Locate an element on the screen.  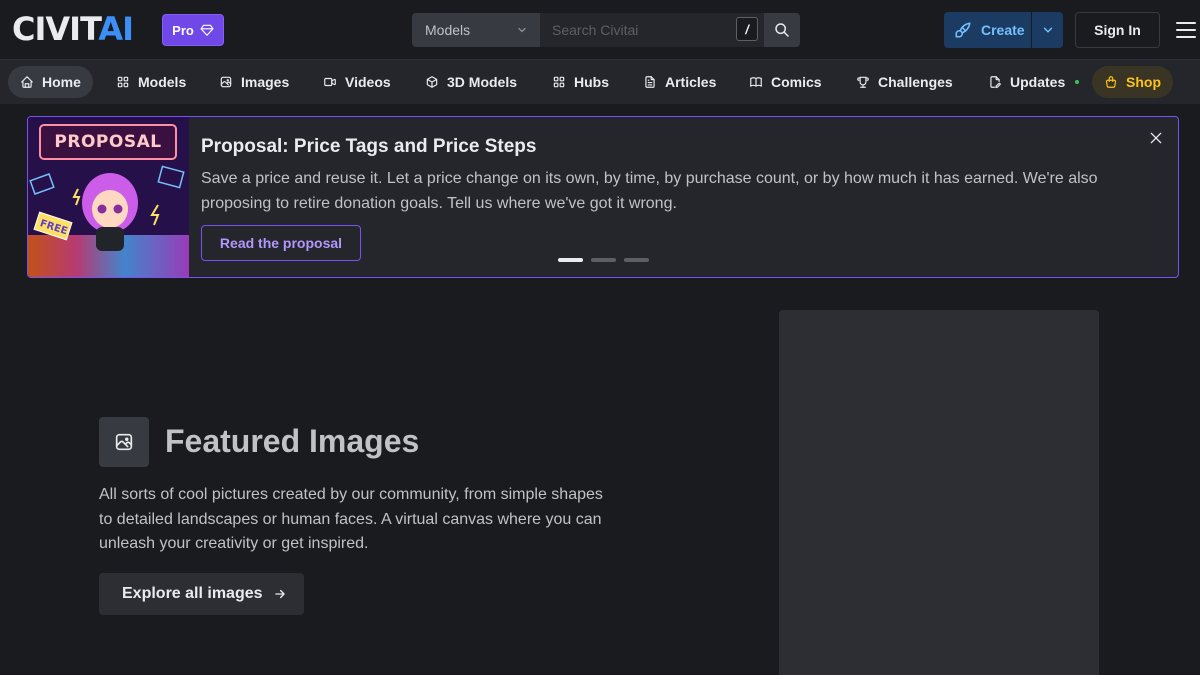
nav-item-label: 3D Models is located at coordinates (482, 82).